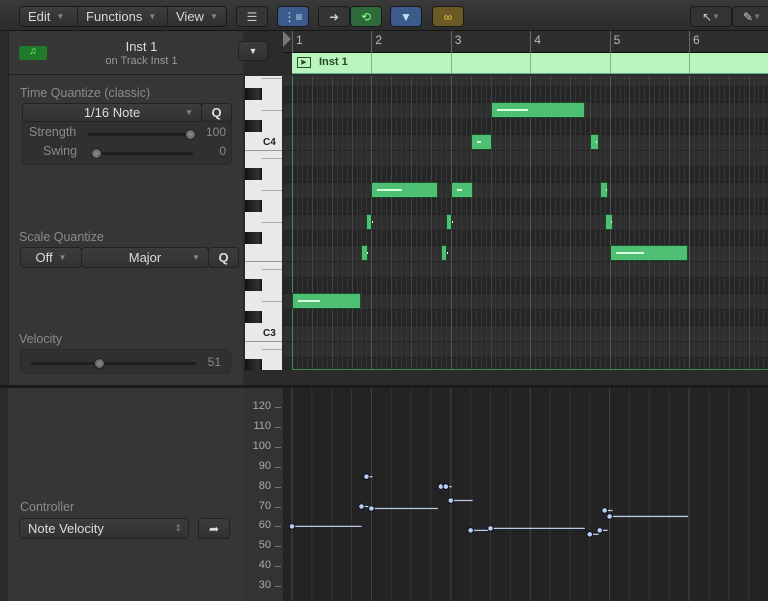 This screenshot has width=768, height=601. Describe the element at coordinates (263, 223) in the screenshot. I see `piano-keyboard: C4 C3` at that location.